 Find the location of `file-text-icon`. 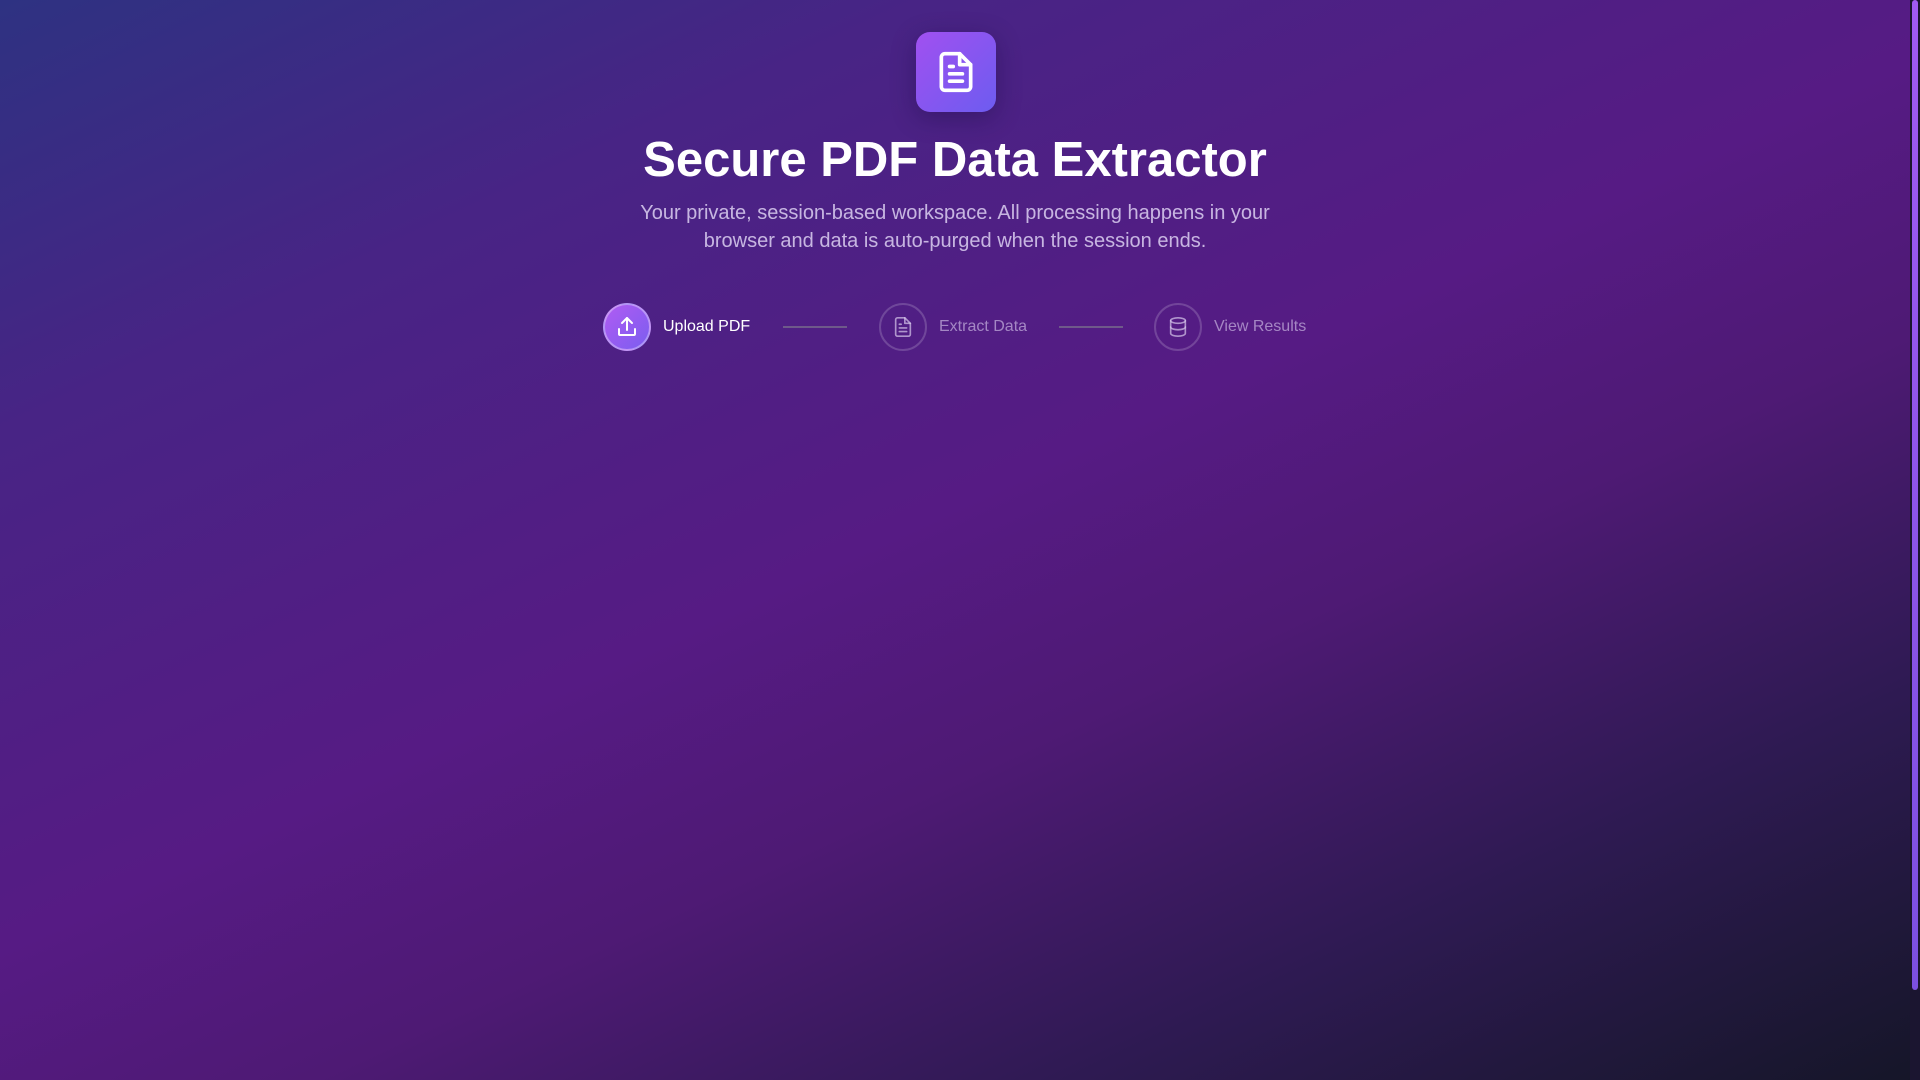

file-text-icon is located at coordinates (903, 327).